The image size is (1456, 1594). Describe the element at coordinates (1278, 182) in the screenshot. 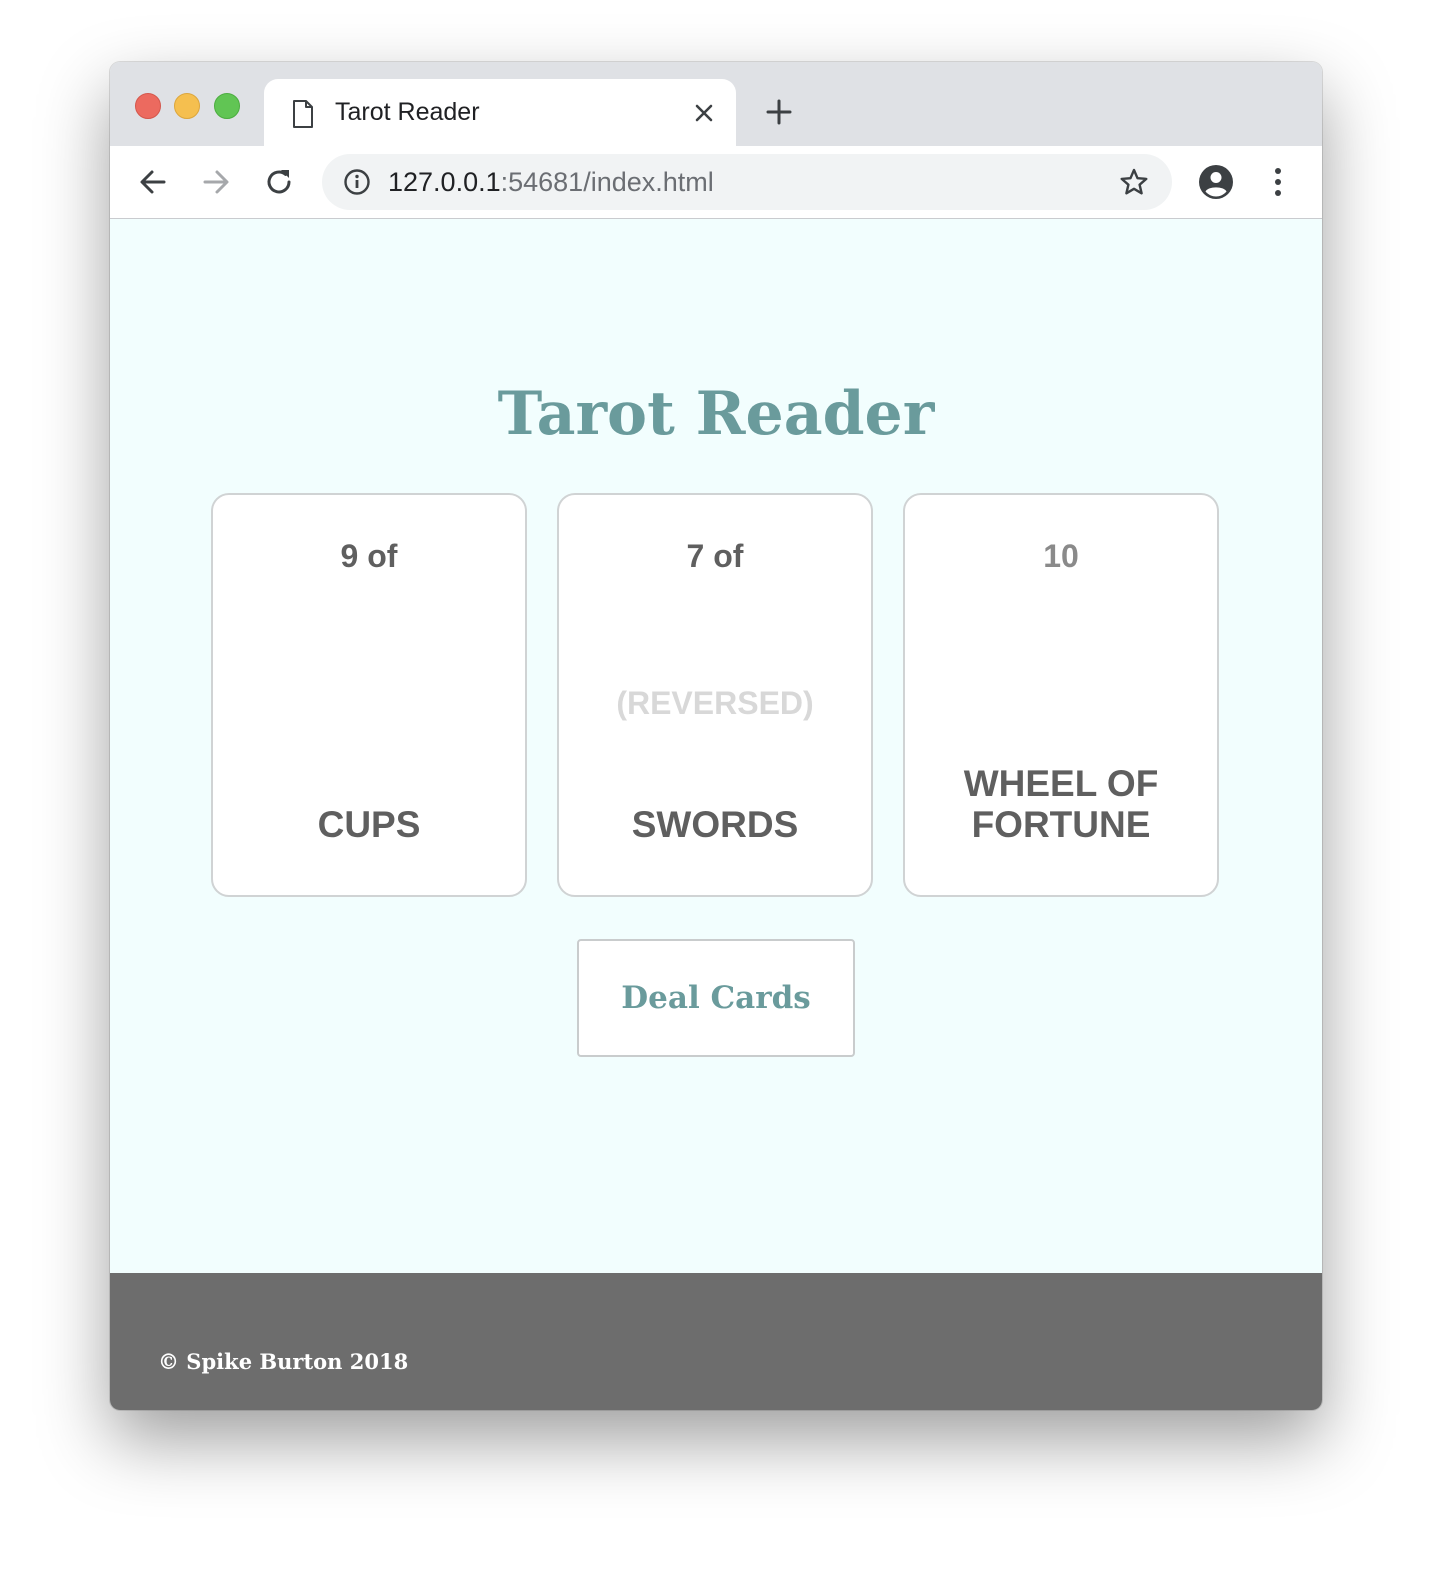

I see `kebab-menu-icon` at that location.